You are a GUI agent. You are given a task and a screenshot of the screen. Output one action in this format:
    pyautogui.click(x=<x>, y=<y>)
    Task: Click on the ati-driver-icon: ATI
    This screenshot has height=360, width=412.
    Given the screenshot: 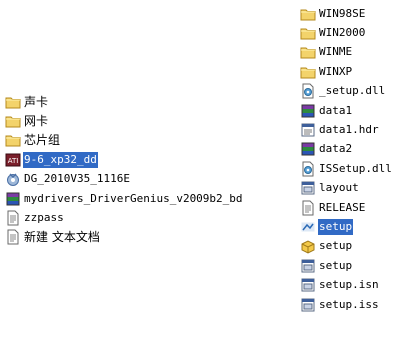 What is the action you would take?
    pyautogui.click(x=13, y=160)
    